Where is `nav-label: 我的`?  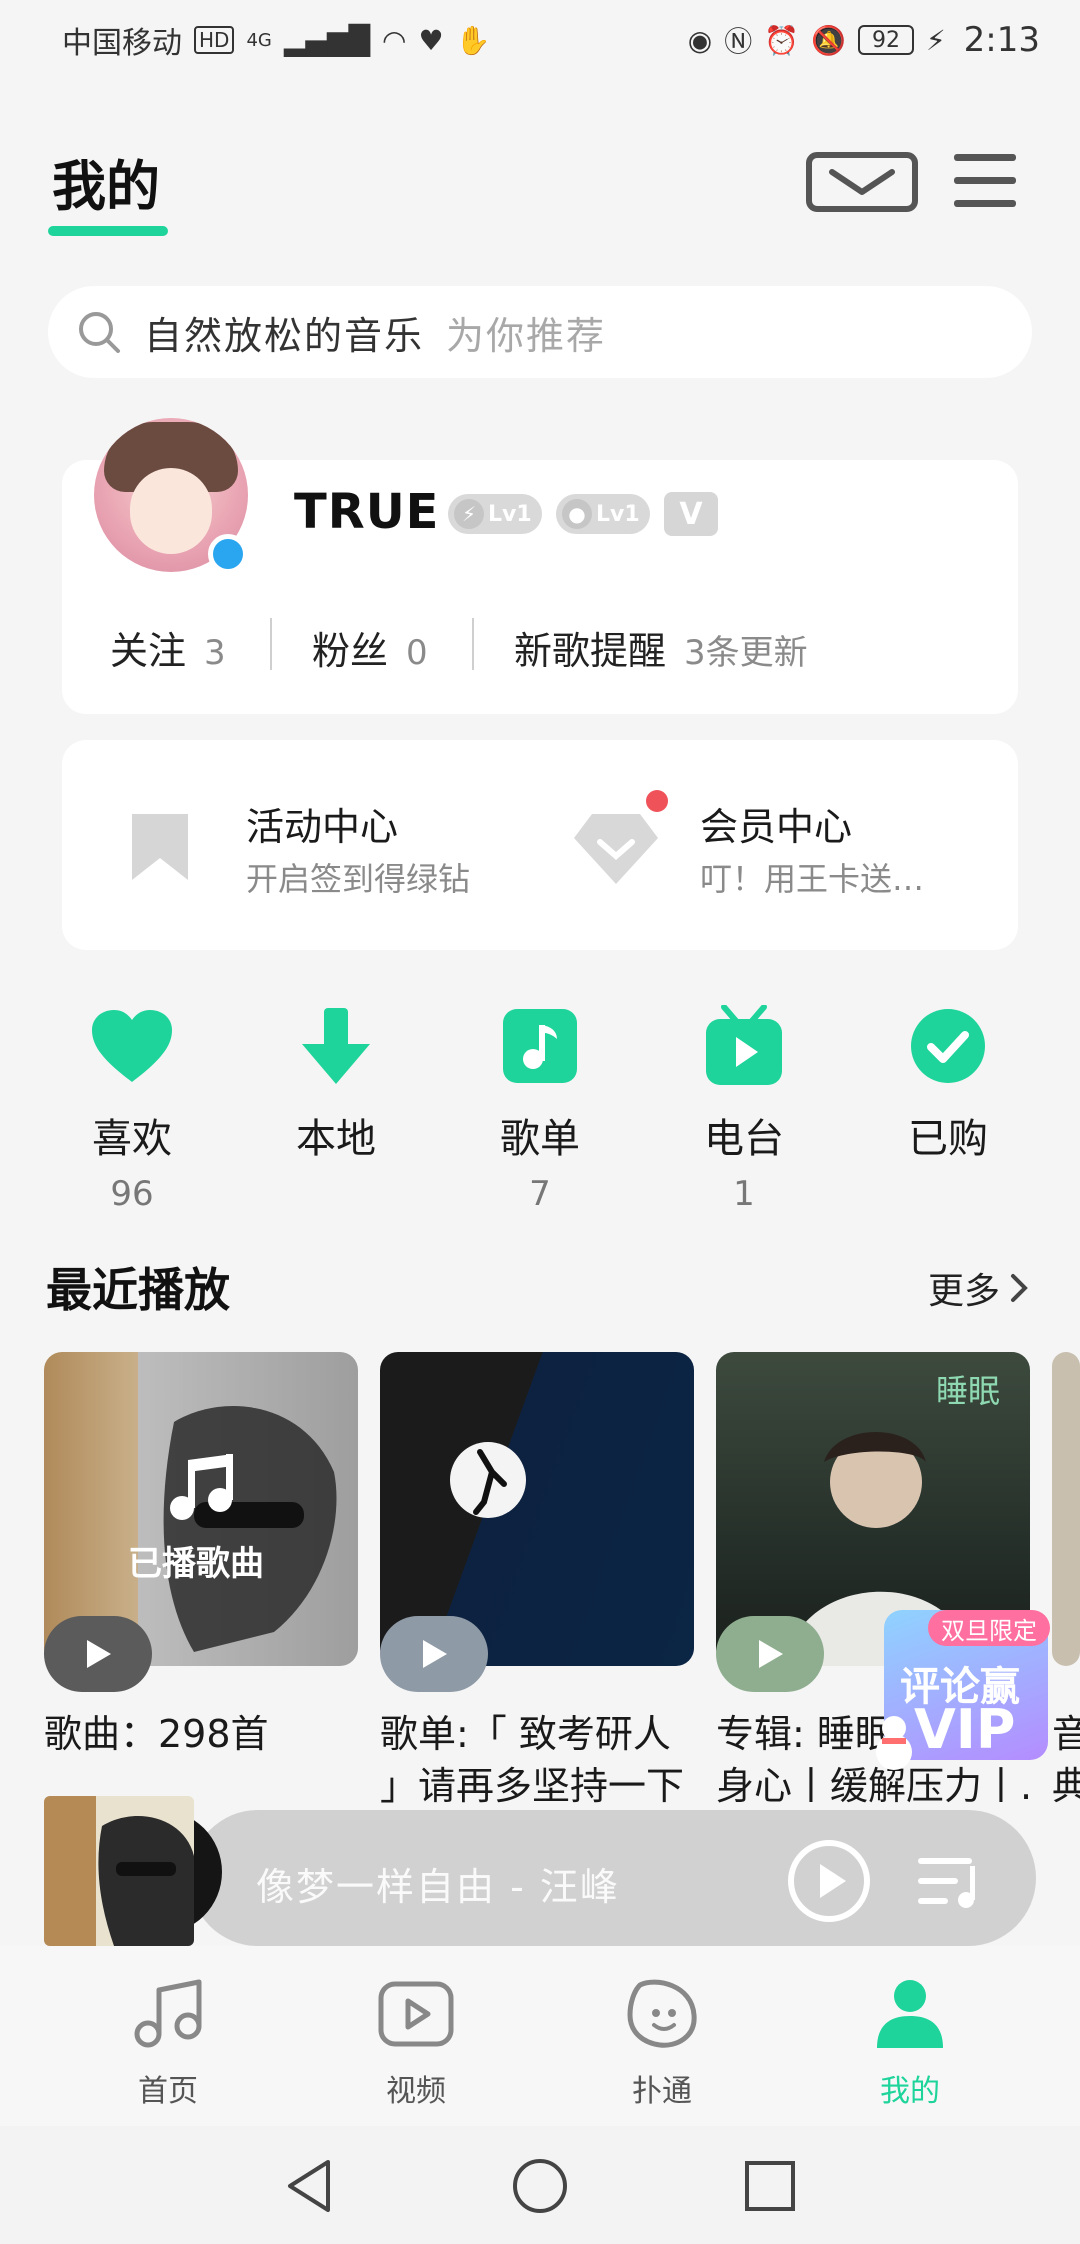 nav-label: 我的 is located at coordinates (910, 2091).